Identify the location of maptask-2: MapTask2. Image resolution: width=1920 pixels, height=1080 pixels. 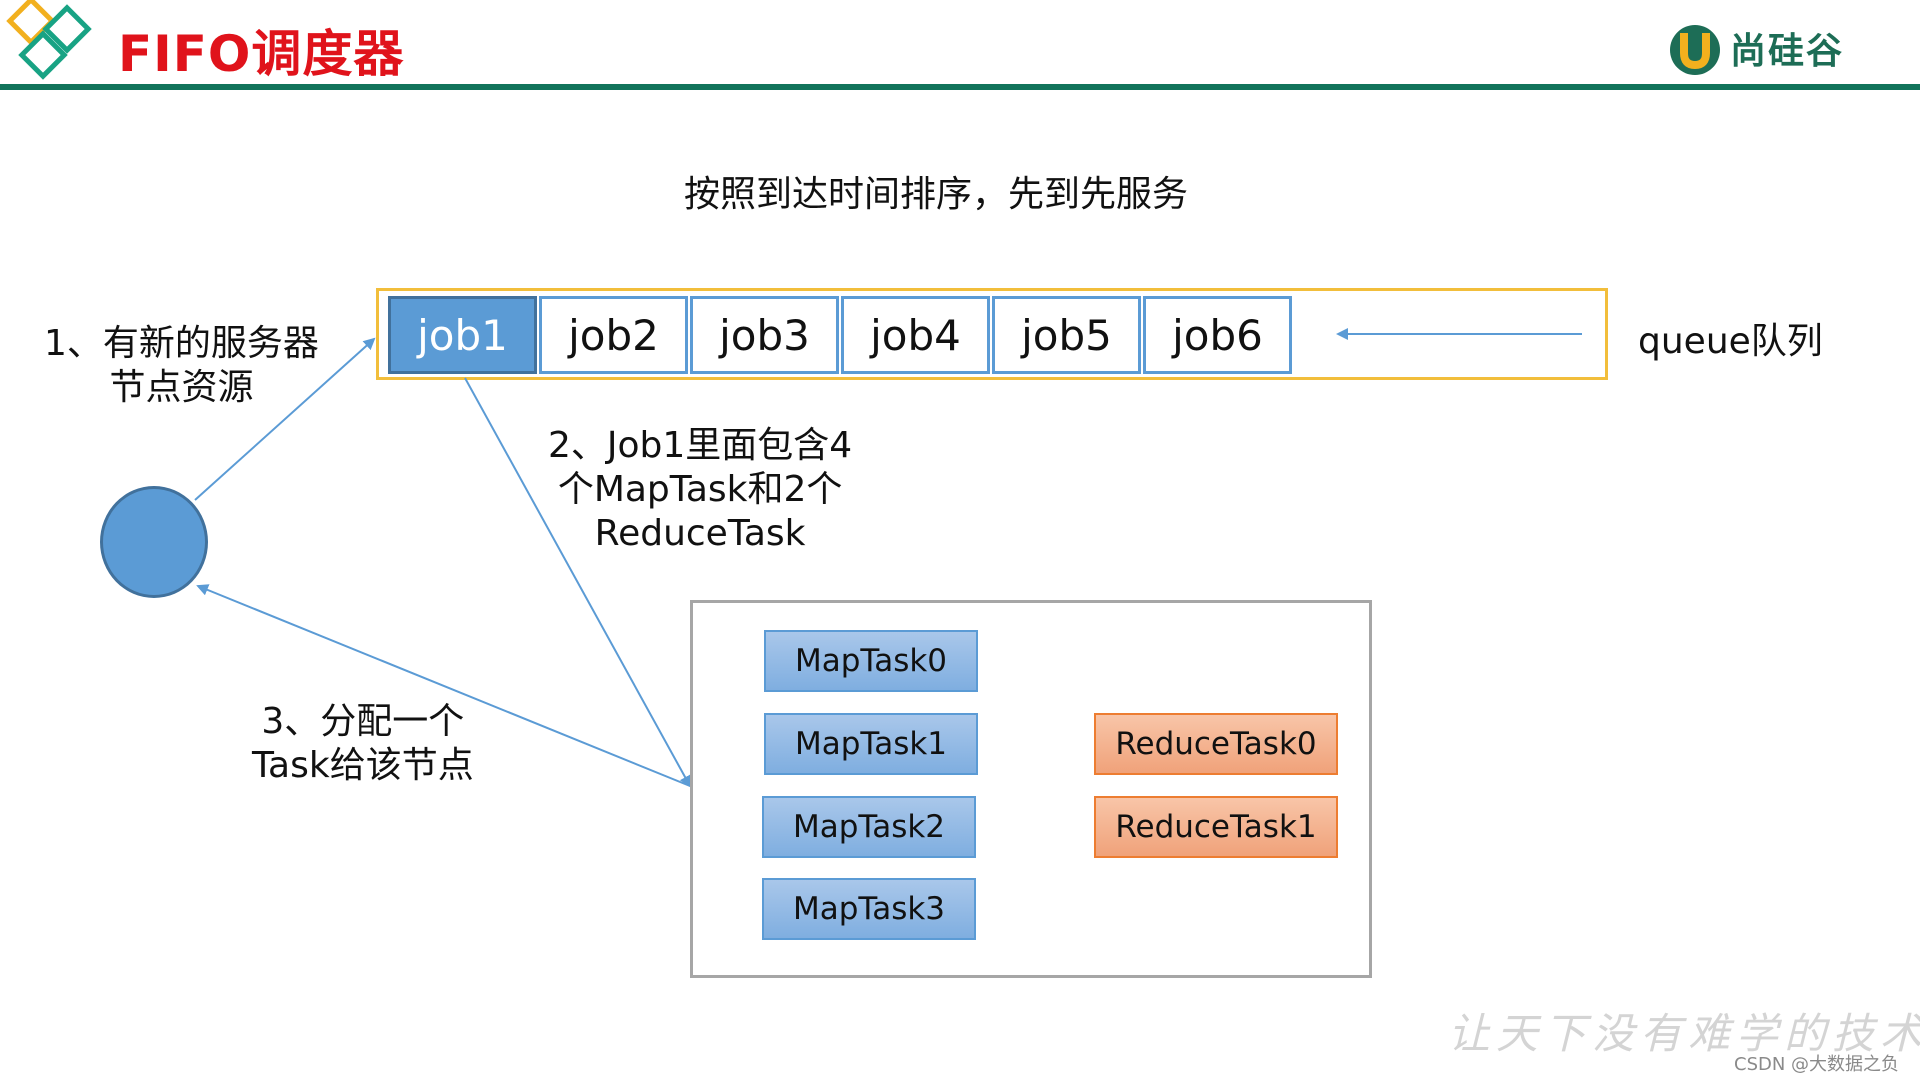
(869, 827).